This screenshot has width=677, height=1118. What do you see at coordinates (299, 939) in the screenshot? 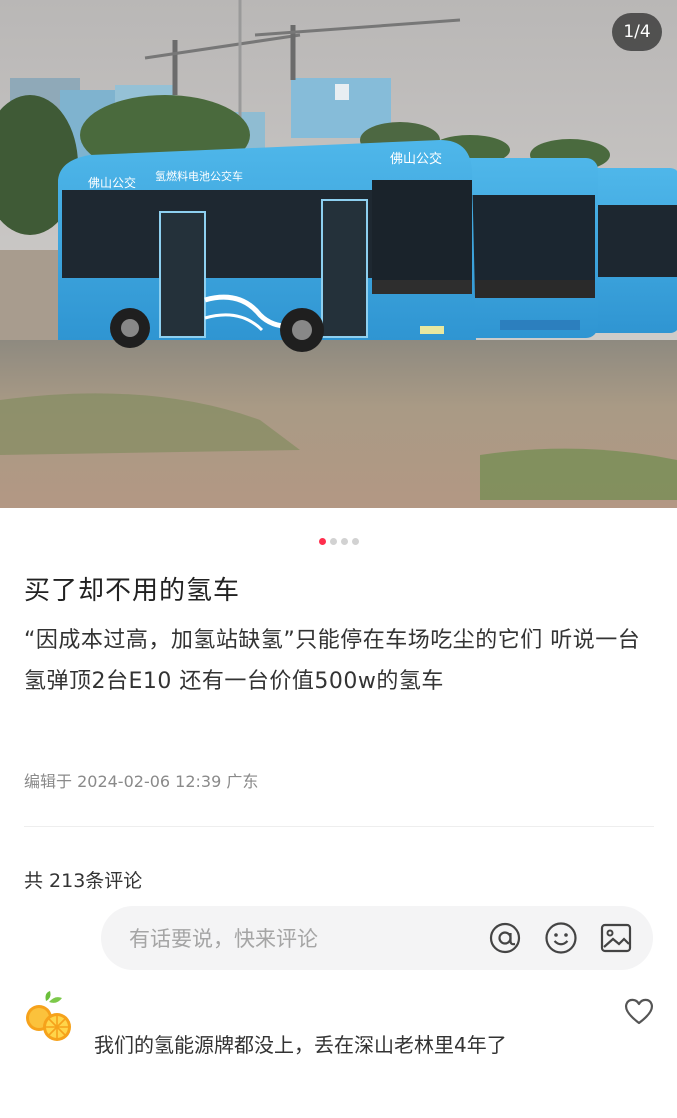
I see `comment-input` at bounding box center [299, 939].